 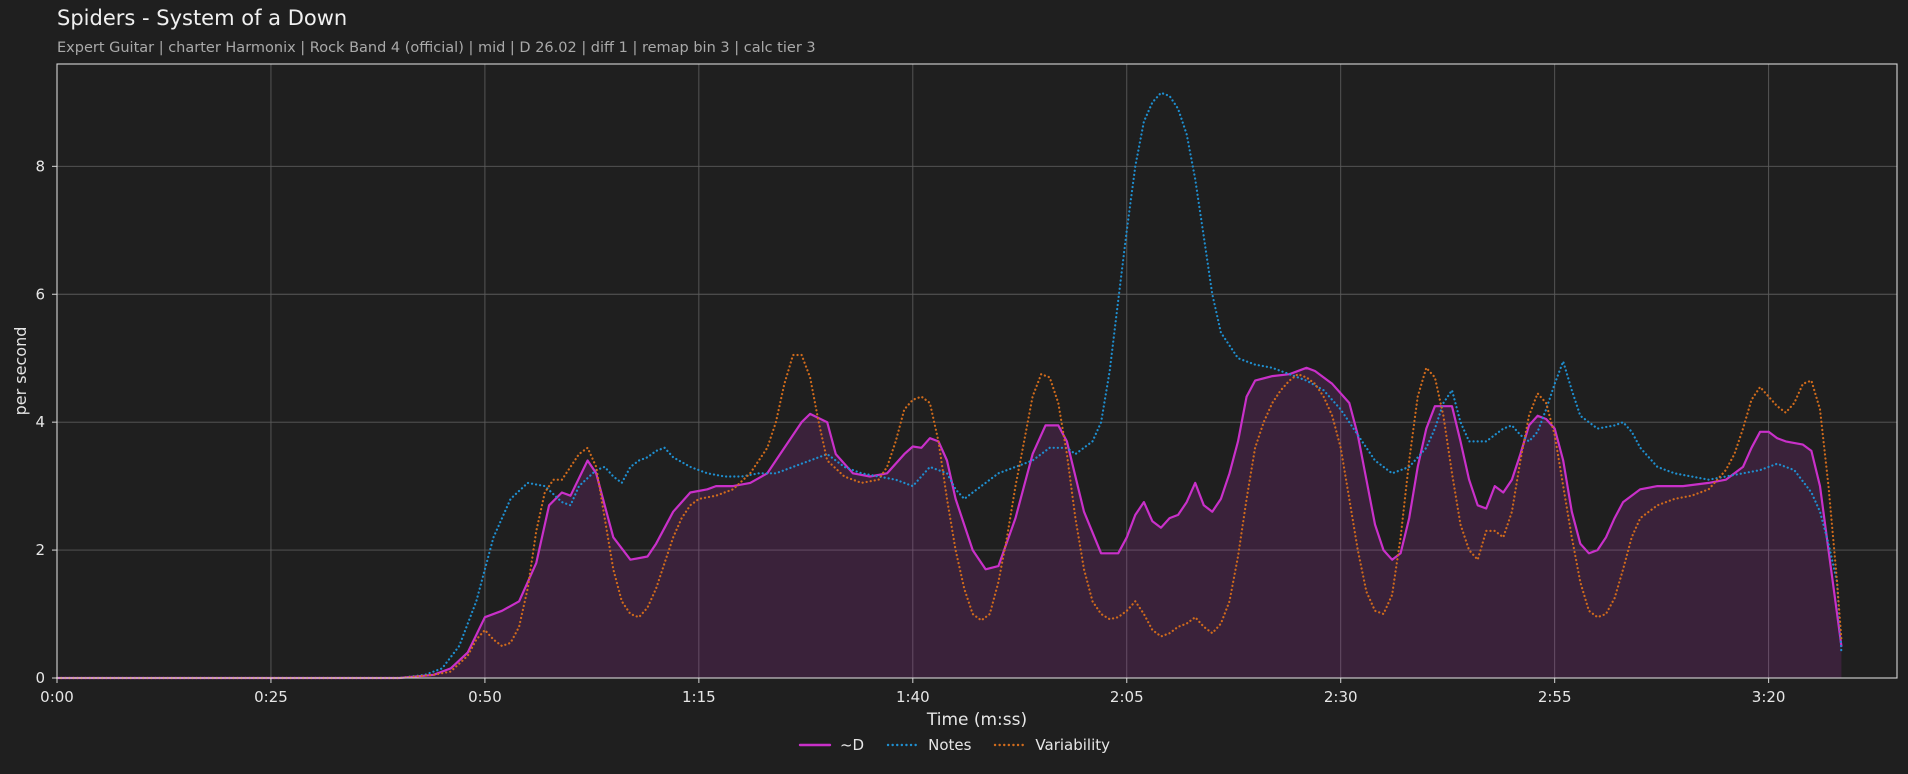 What do you see at coordinates (699, 697) in the screenshot?
I see `x-tick-label: 1:15` at bounding box center [699, 697].